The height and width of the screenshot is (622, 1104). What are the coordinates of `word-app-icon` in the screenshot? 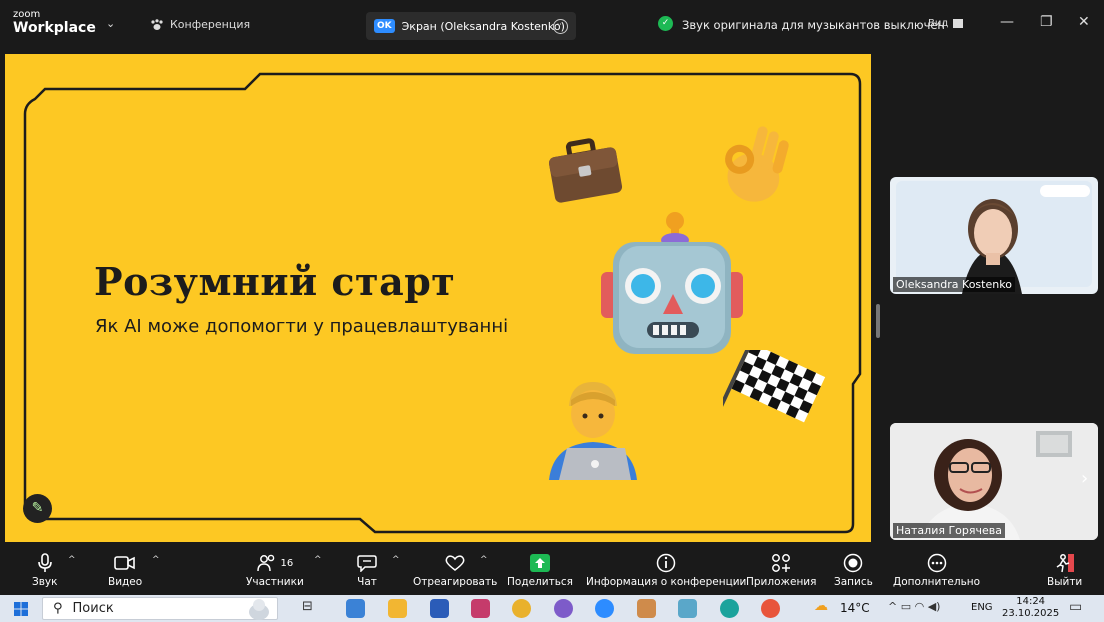 It's located at (439, 608).